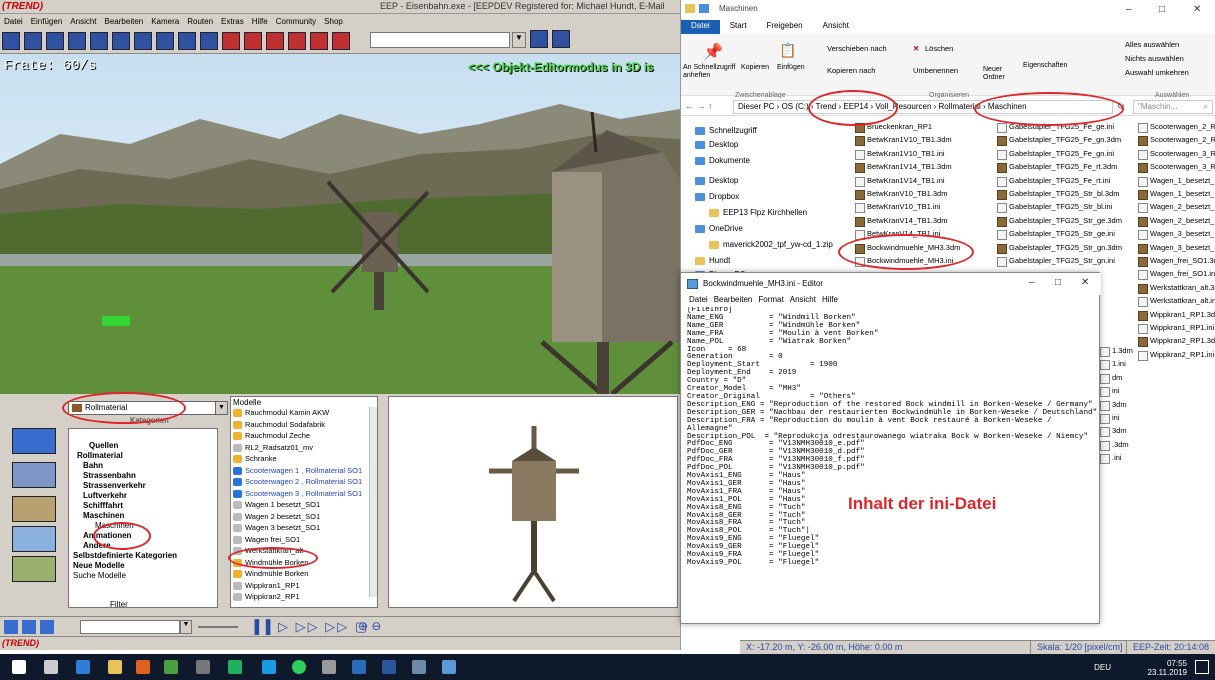 The image size is (1215, 680). What do you see at coordinates (785, 27) in the screenshot?
I see `ribbon-tab: Freigeben` at bounding box center [785, 27].